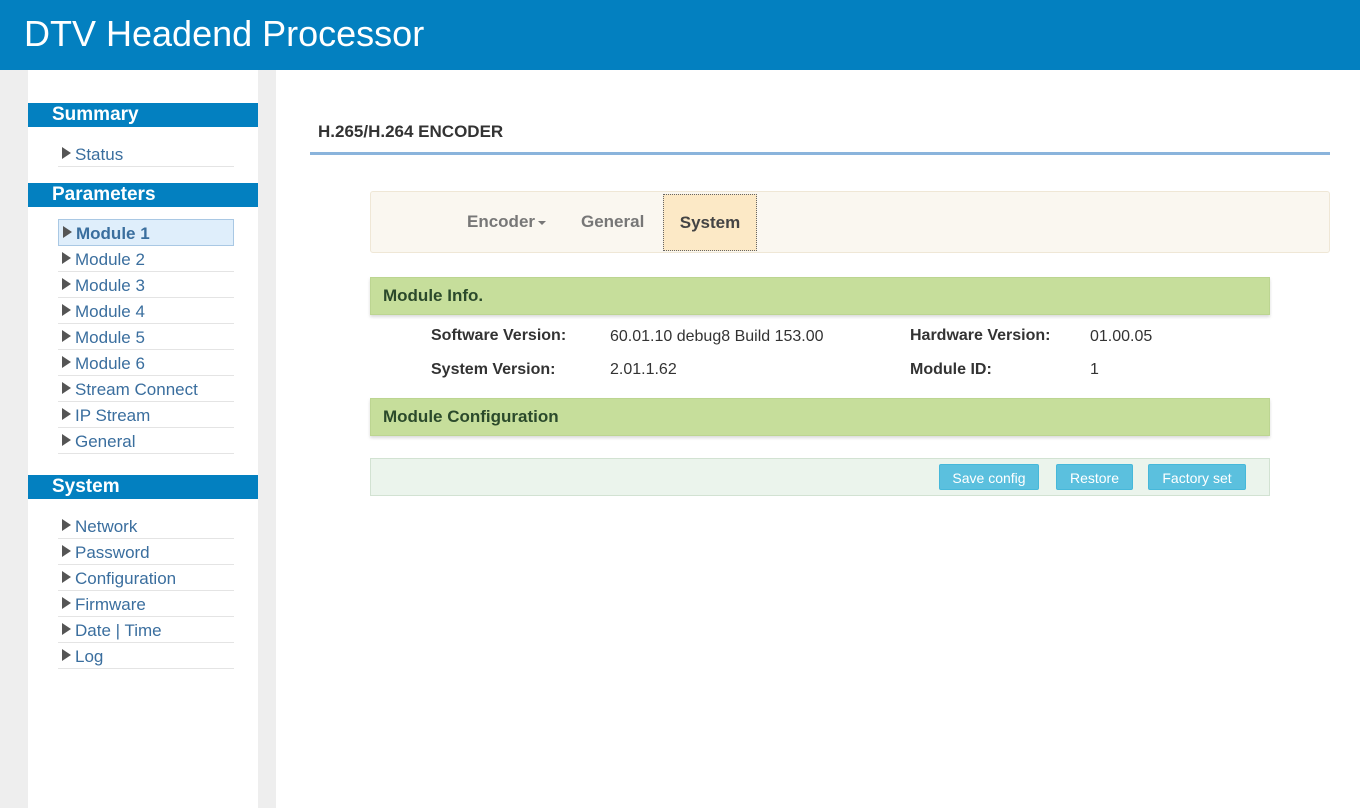 This screenshot has height=808, width=1360. What do you see at coordinates (989, 477) in the screenshot?
I see `save-config-button: Save config` at bounding box center [989, 477].